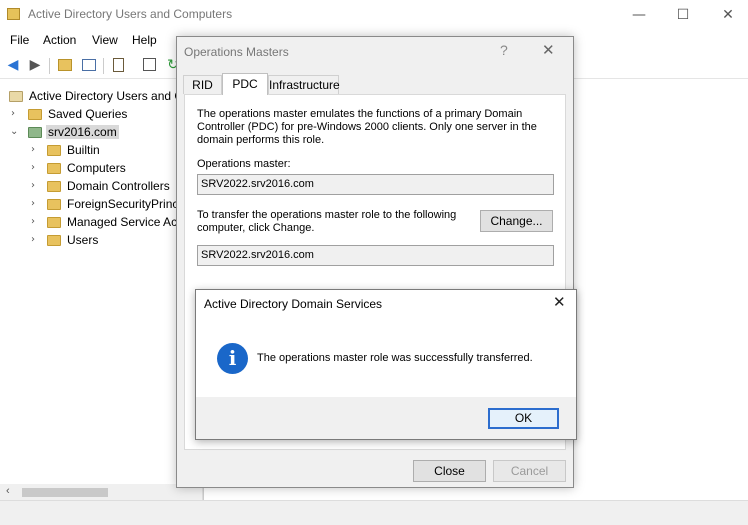 The width and height of the screenshot is (748, 525). Describe the element at coordinates (123, 204) in the screenshot. I see `tree-item-label: ForeignSecurityPrinc` at that location.